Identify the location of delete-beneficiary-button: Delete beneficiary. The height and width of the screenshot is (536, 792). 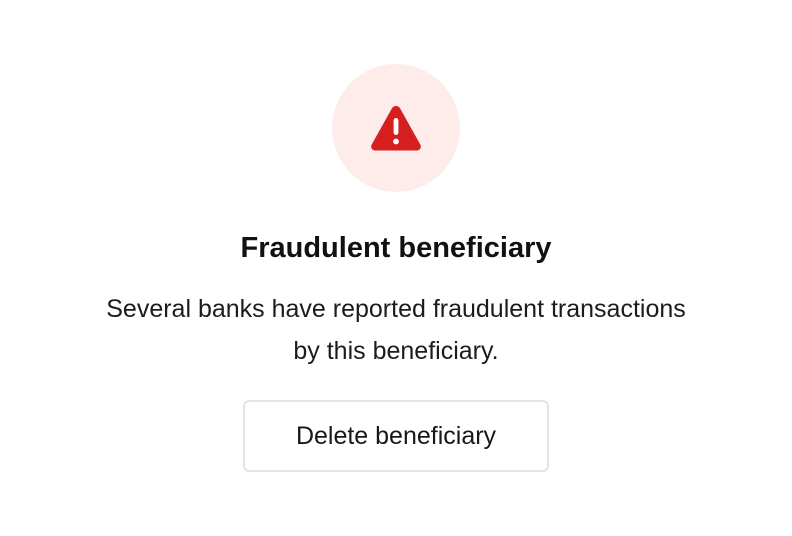
(396, 436).